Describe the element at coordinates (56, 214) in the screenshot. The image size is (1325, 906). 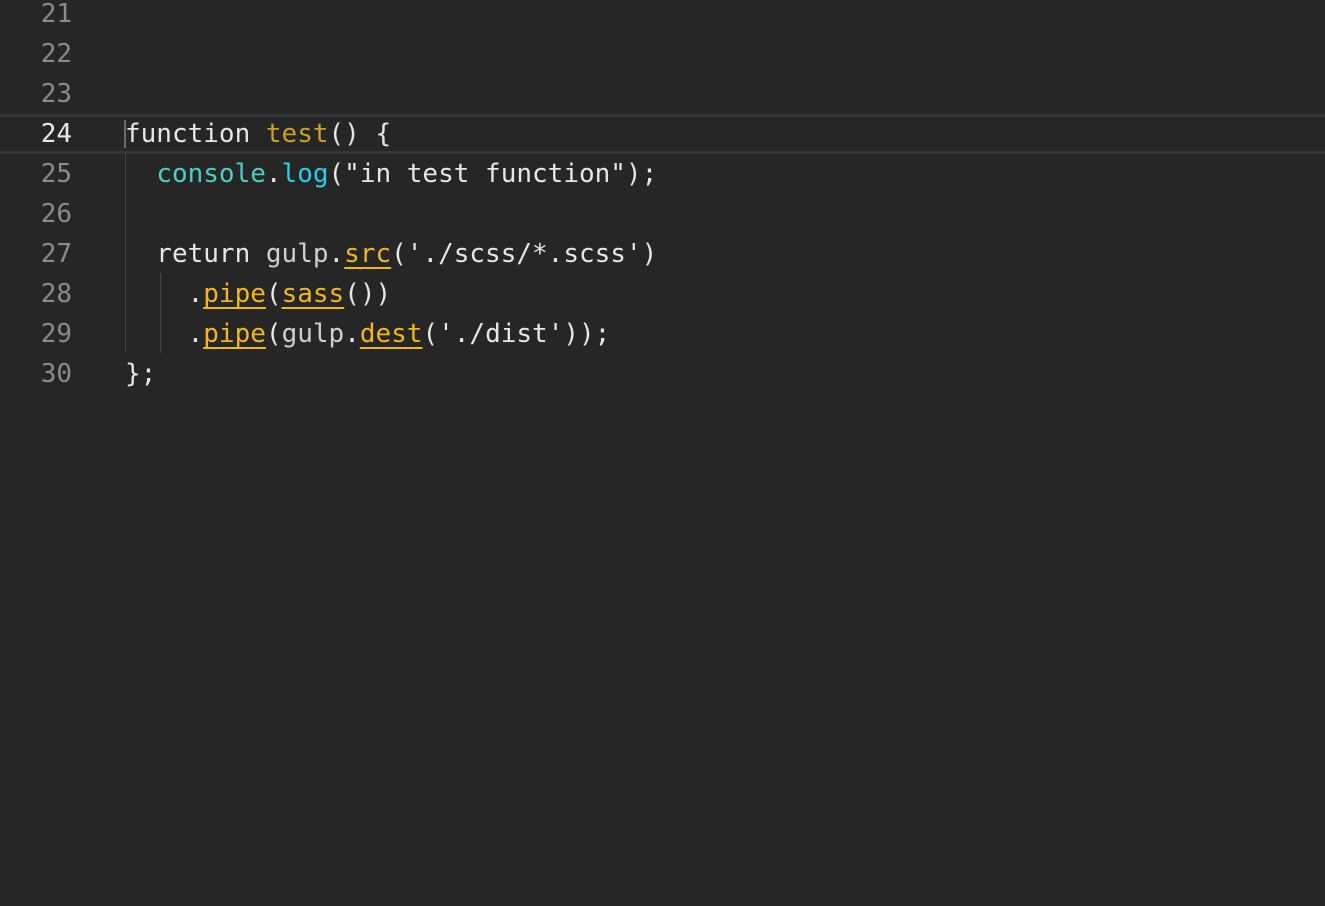
I see `line-number: 26` at that location.